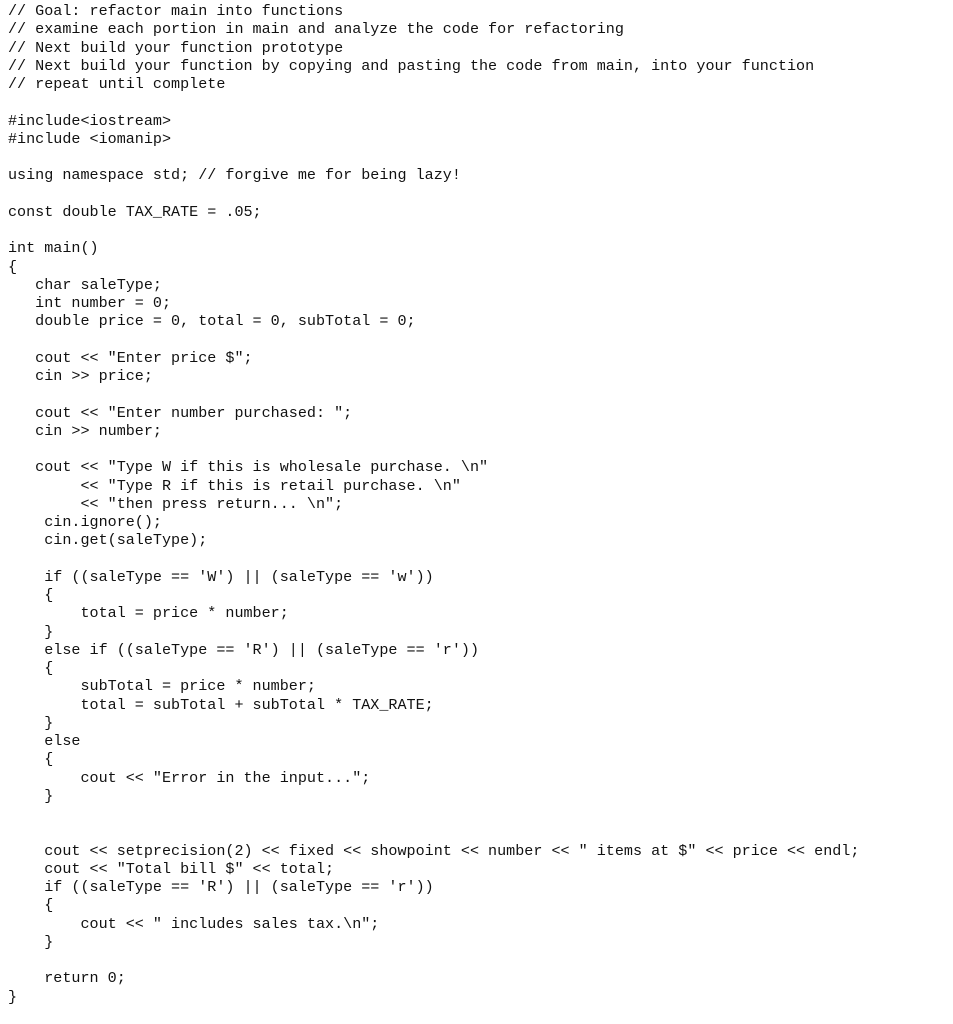 This screenshot has height=1024, width=953. Describe the element at coordinates (189, 777) in the screenshot. I see `code-line: cout << "Error in the input...";` at that location.